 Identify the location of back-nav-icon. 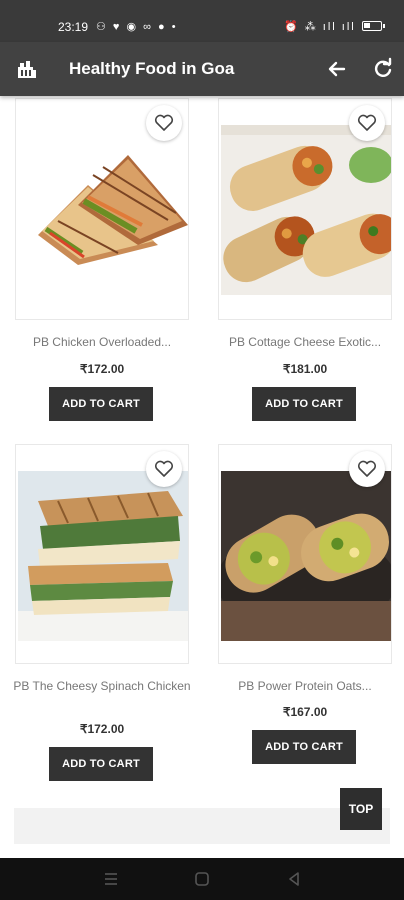
(294, 879).